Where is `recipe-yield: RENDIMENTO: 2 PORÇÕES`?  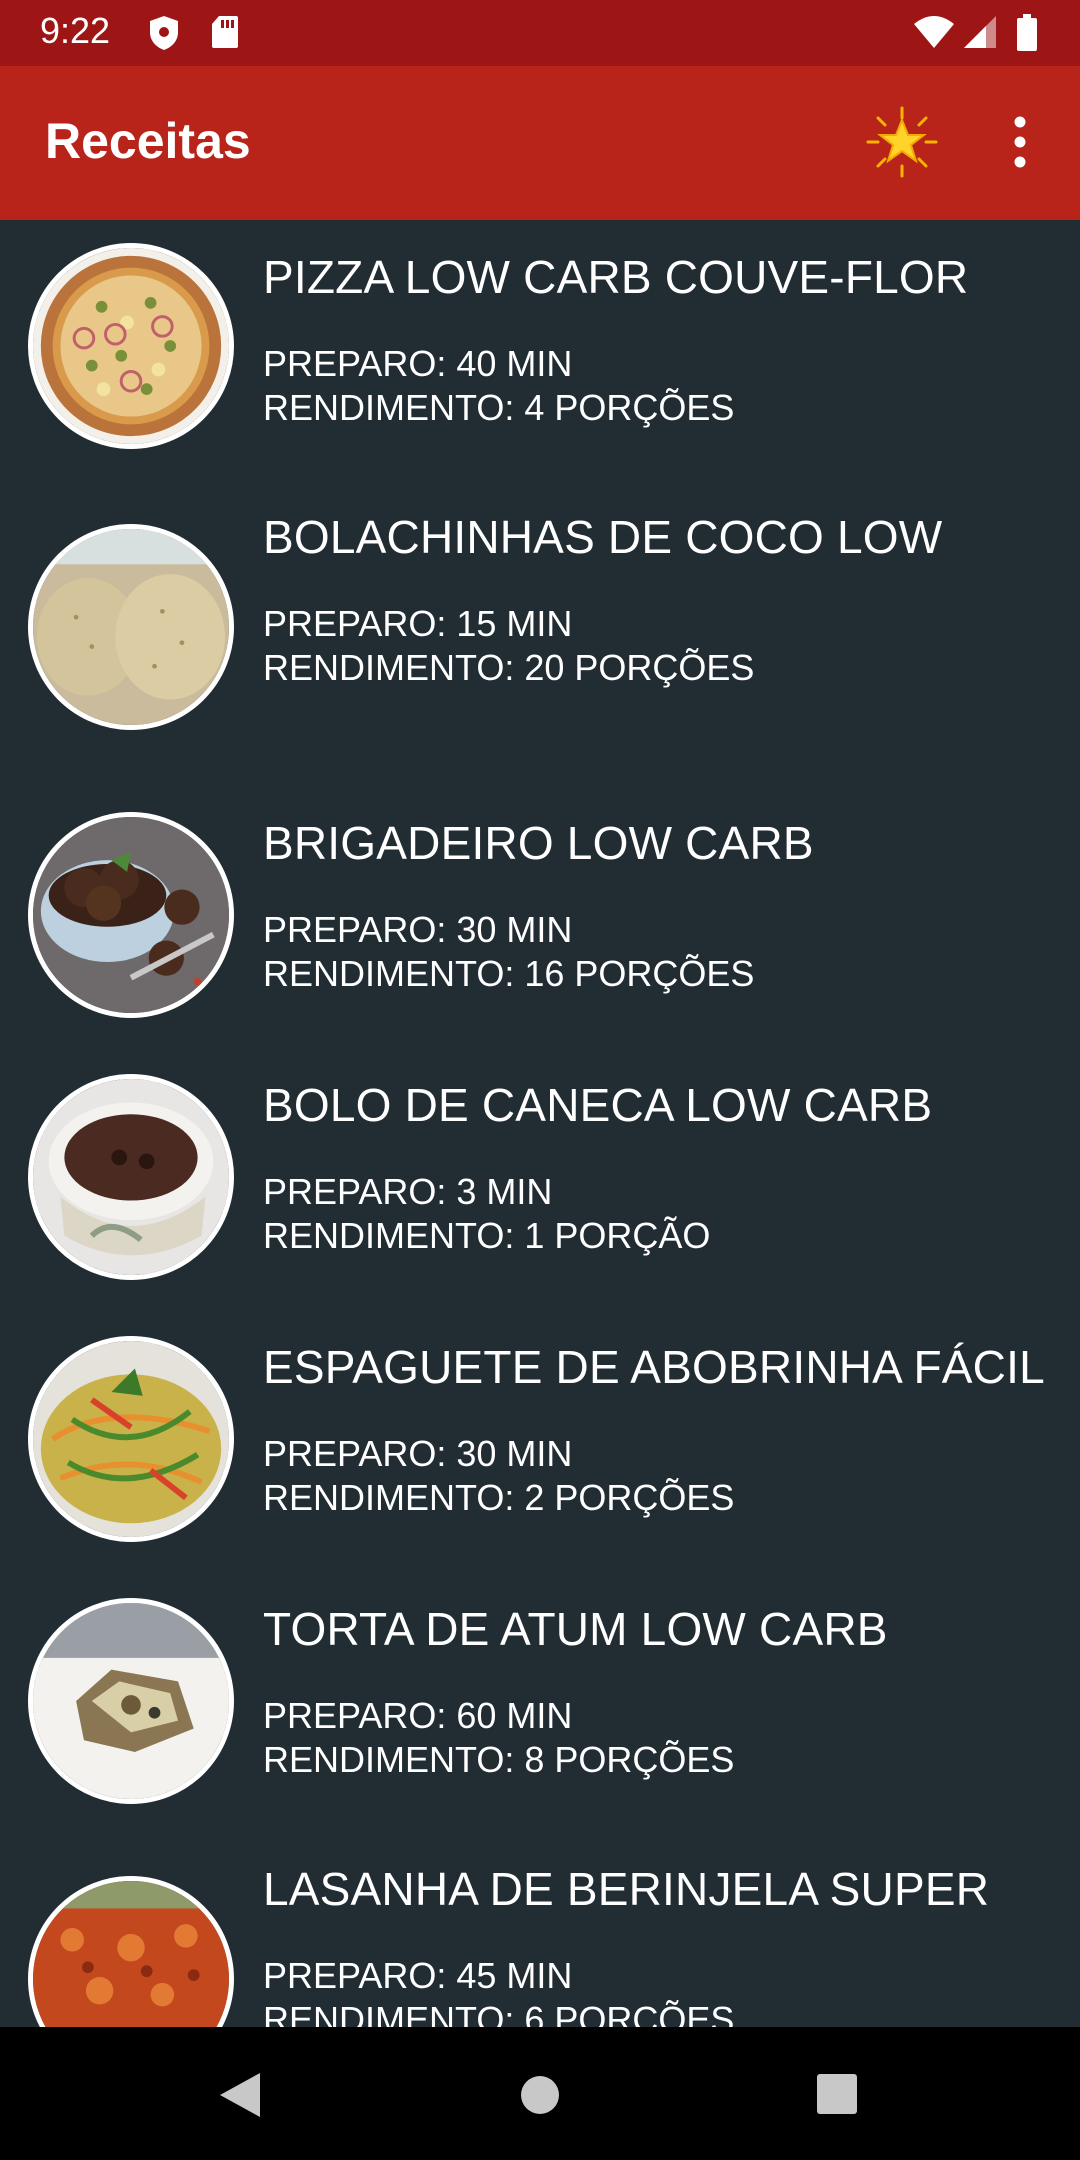
recipe-yield: RENDIMENTO: 2 PORÇÕES is located at coordinates (499, 1497).